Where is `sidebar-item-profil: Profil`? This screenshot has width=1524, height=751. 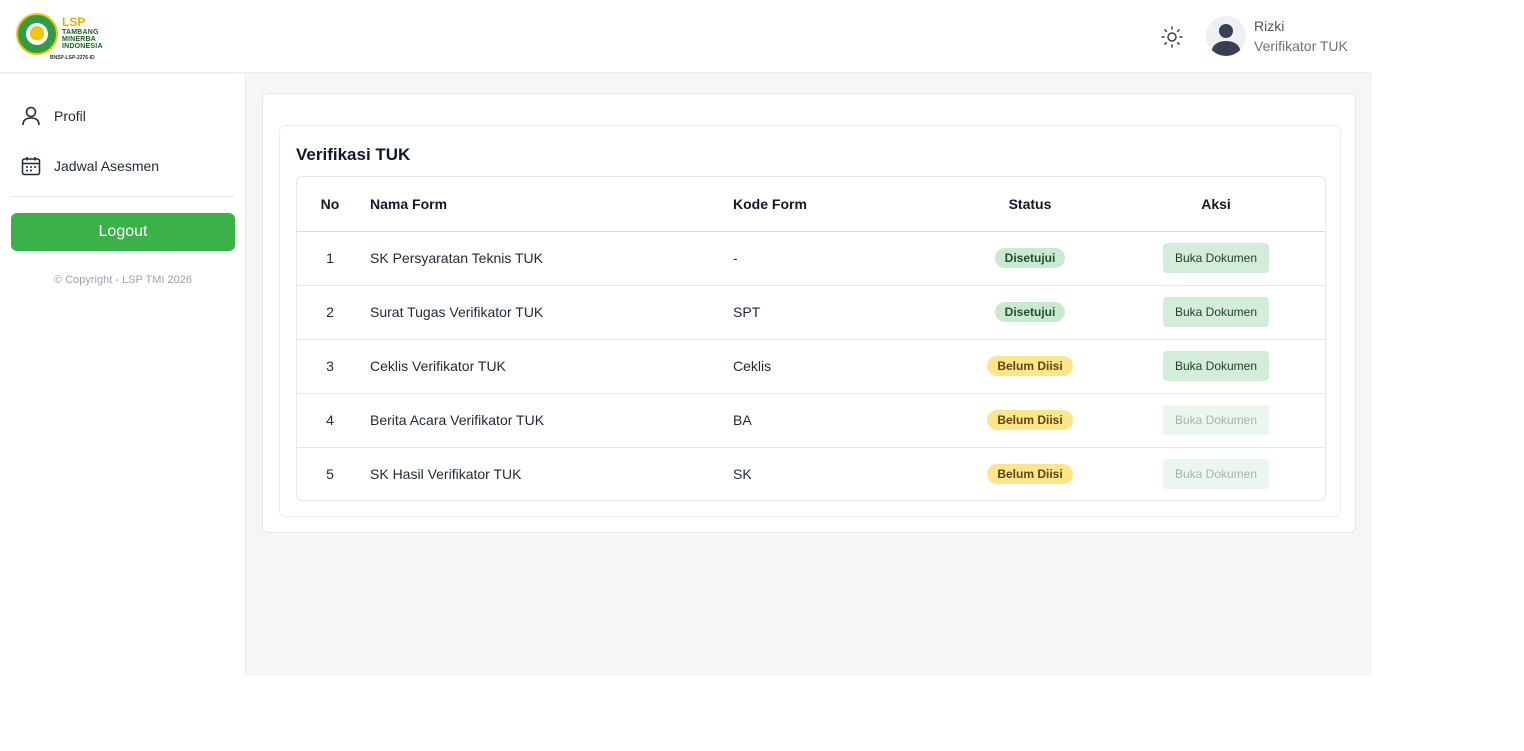
sidebar-item-profil: Profil is located at coordinates (53, 116).